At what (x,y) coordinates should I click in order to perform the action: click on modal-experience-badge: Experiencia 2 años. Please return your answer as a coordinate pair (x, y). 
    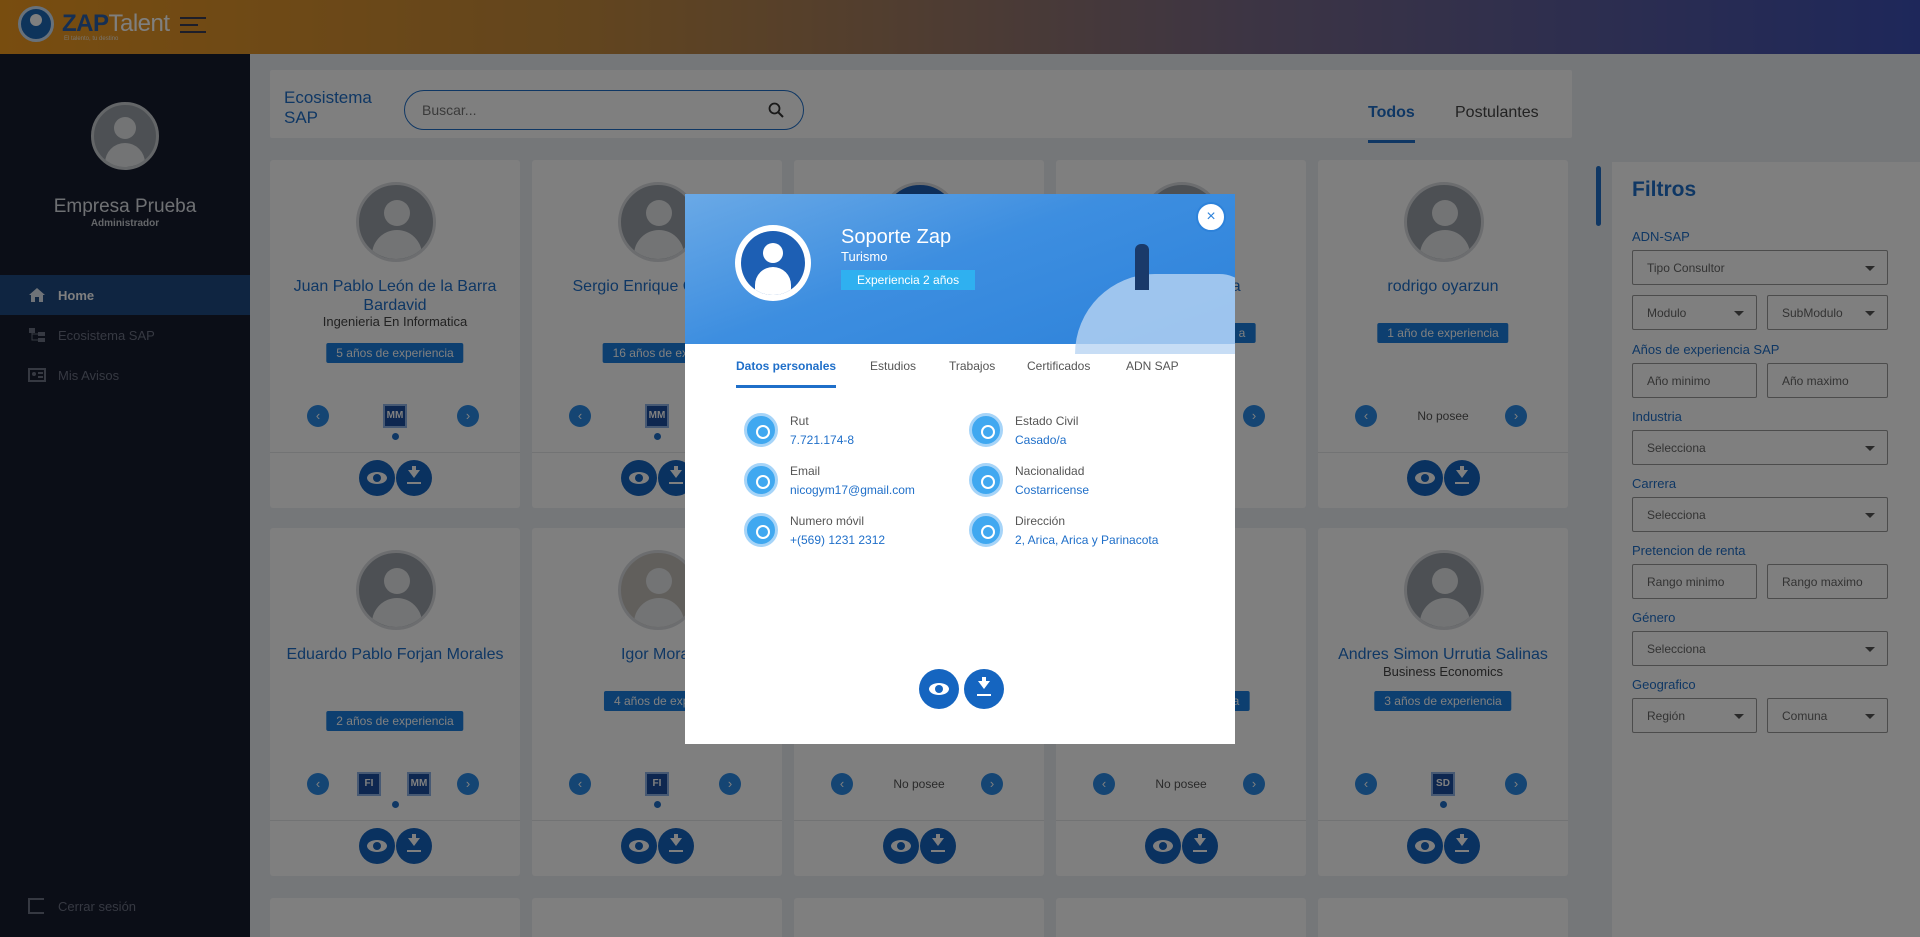
    Looking at the image, I should click on (908, 280).